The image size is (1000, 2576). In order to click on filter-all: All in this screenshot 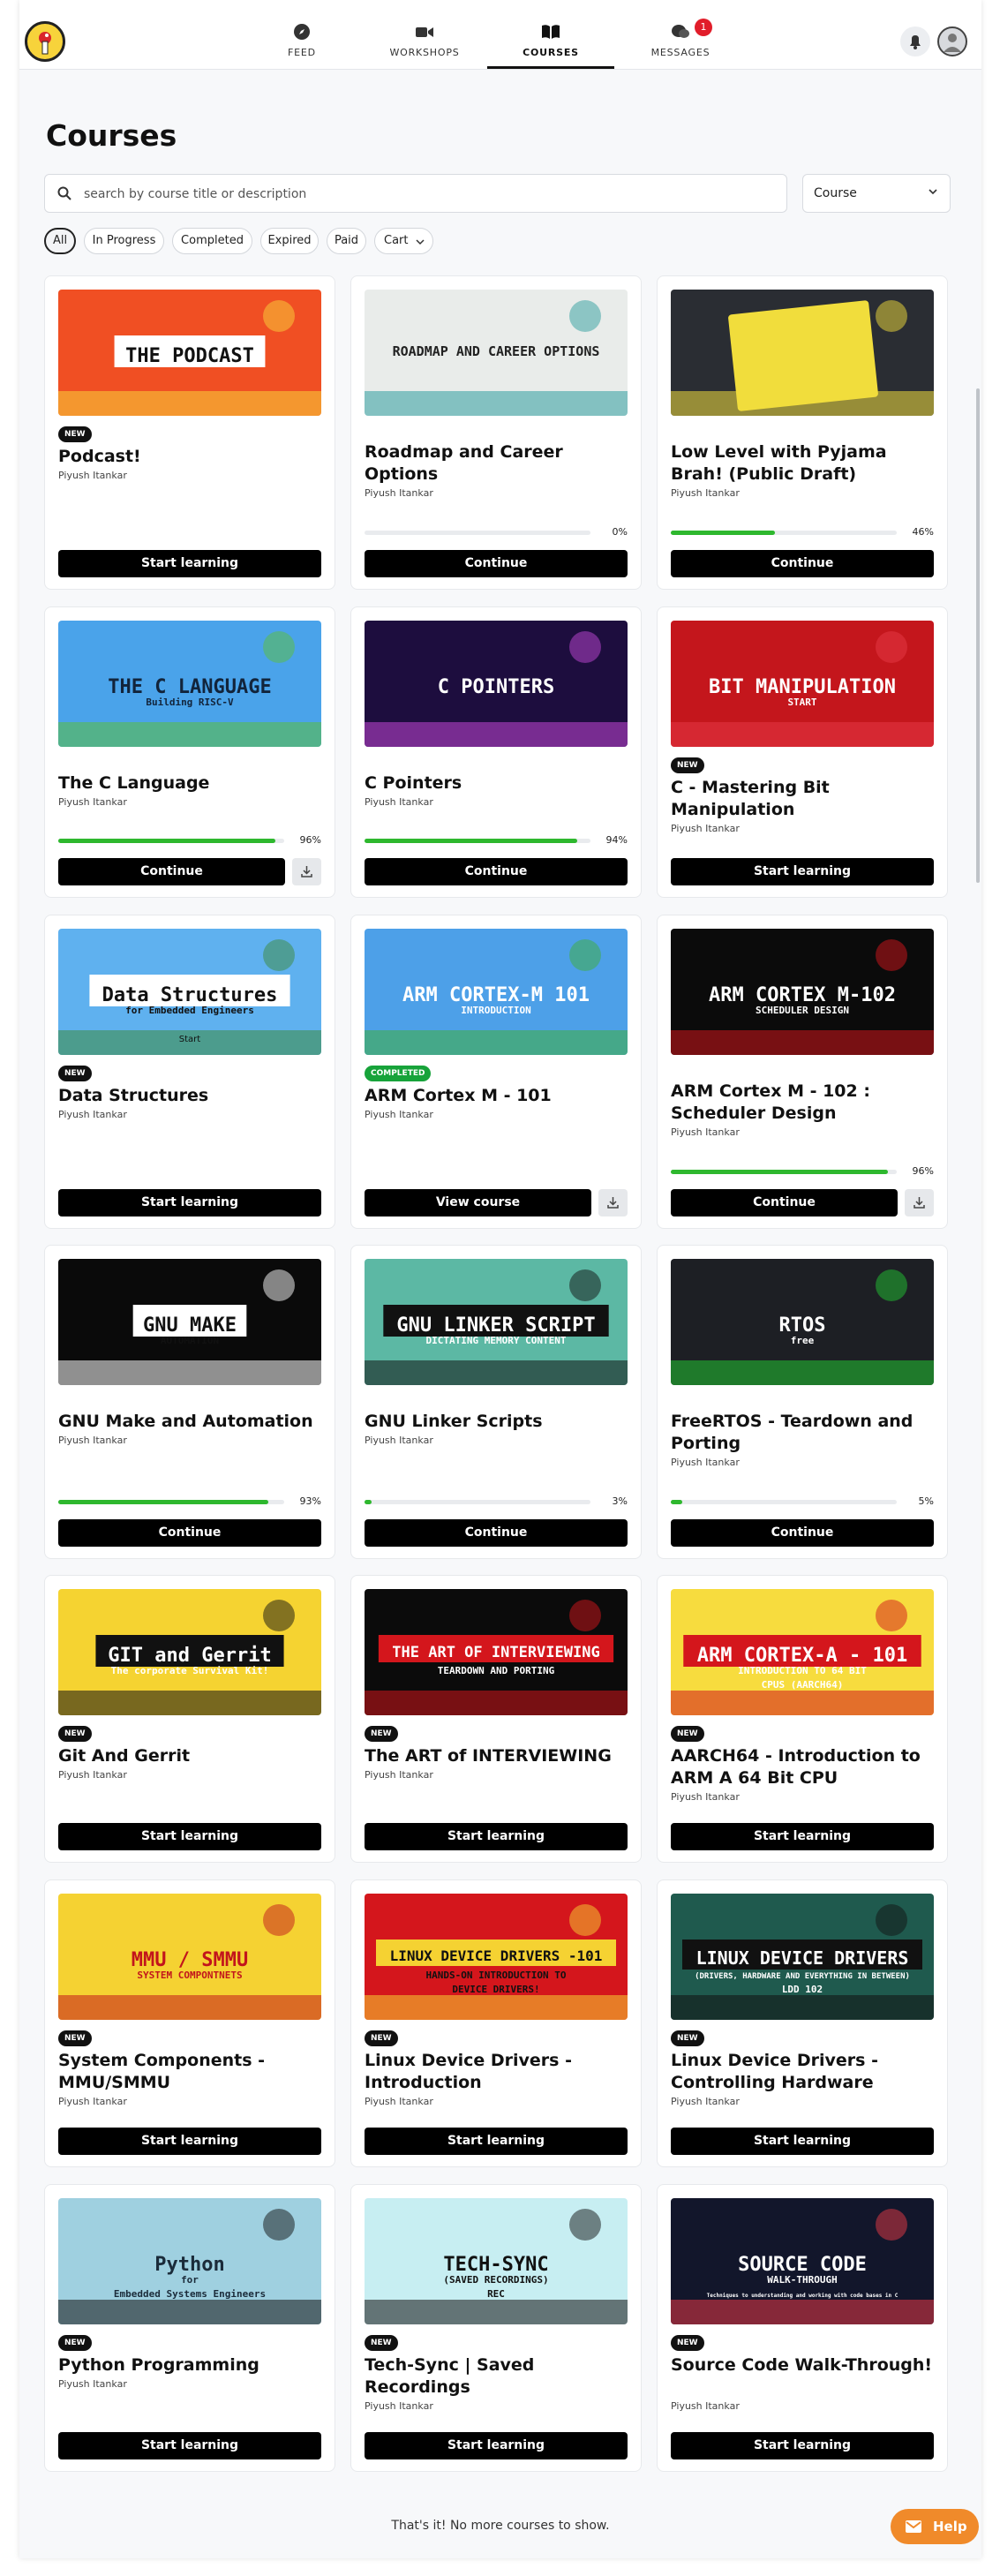, I will do `click(60, 241)`.